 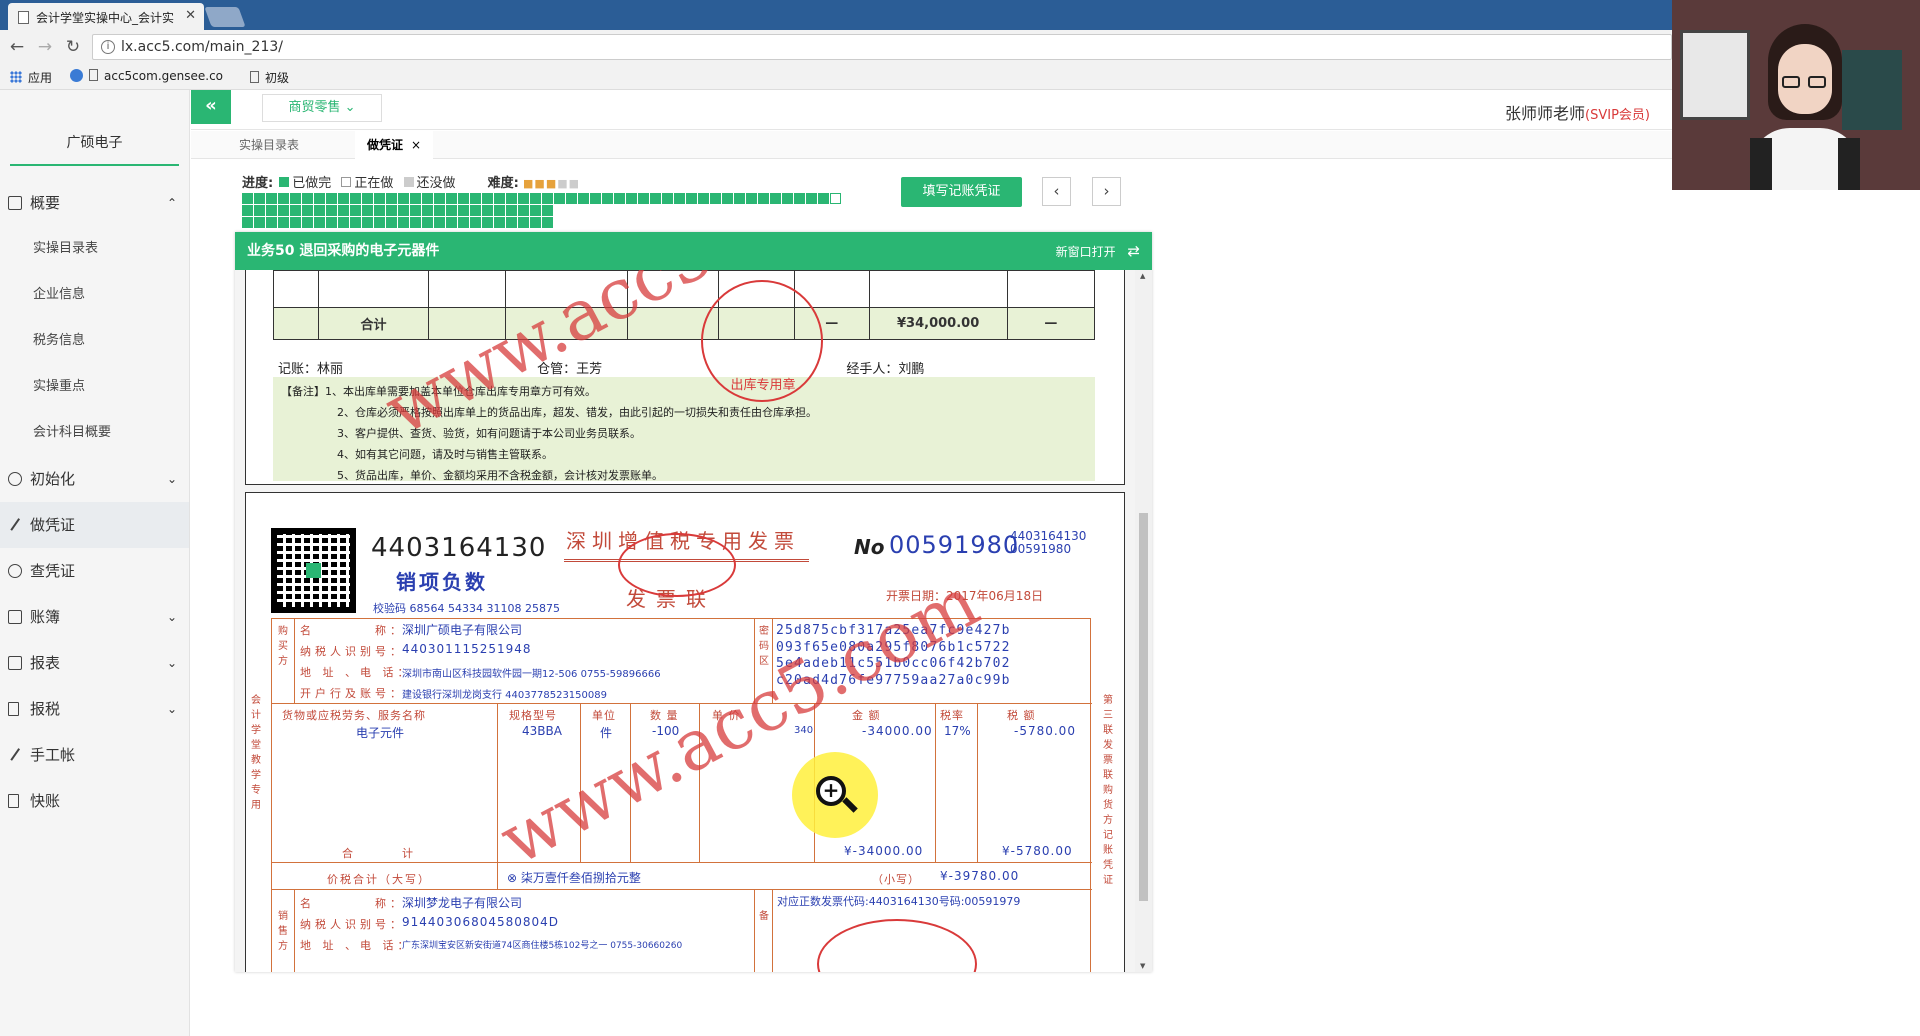 What do you see at coordinates (94, 801) in the screenshot?
I see `sidebar-item-quick: 快账` at bounding box center [94, 801].